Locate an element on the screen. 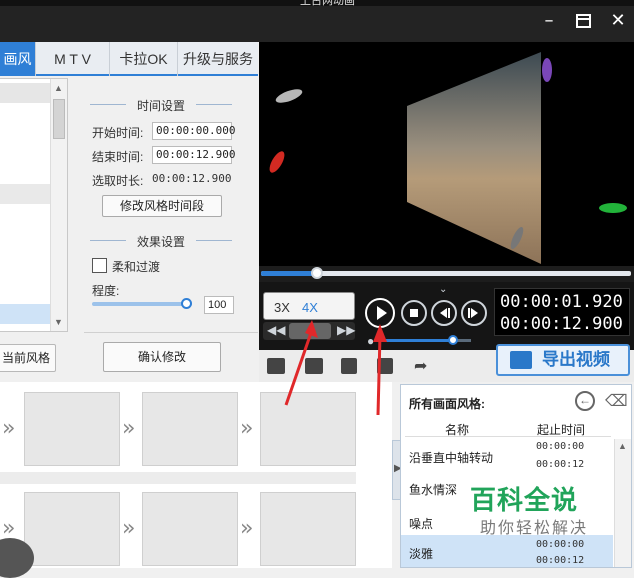 This screenshot has height=578, width=634. timeline-handle is located at coordinates (316, 273).